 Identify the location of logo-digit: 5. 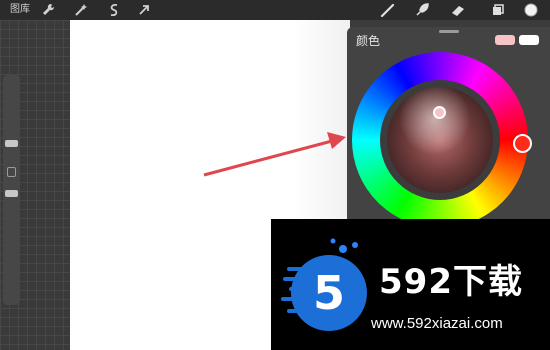
(329, 293).